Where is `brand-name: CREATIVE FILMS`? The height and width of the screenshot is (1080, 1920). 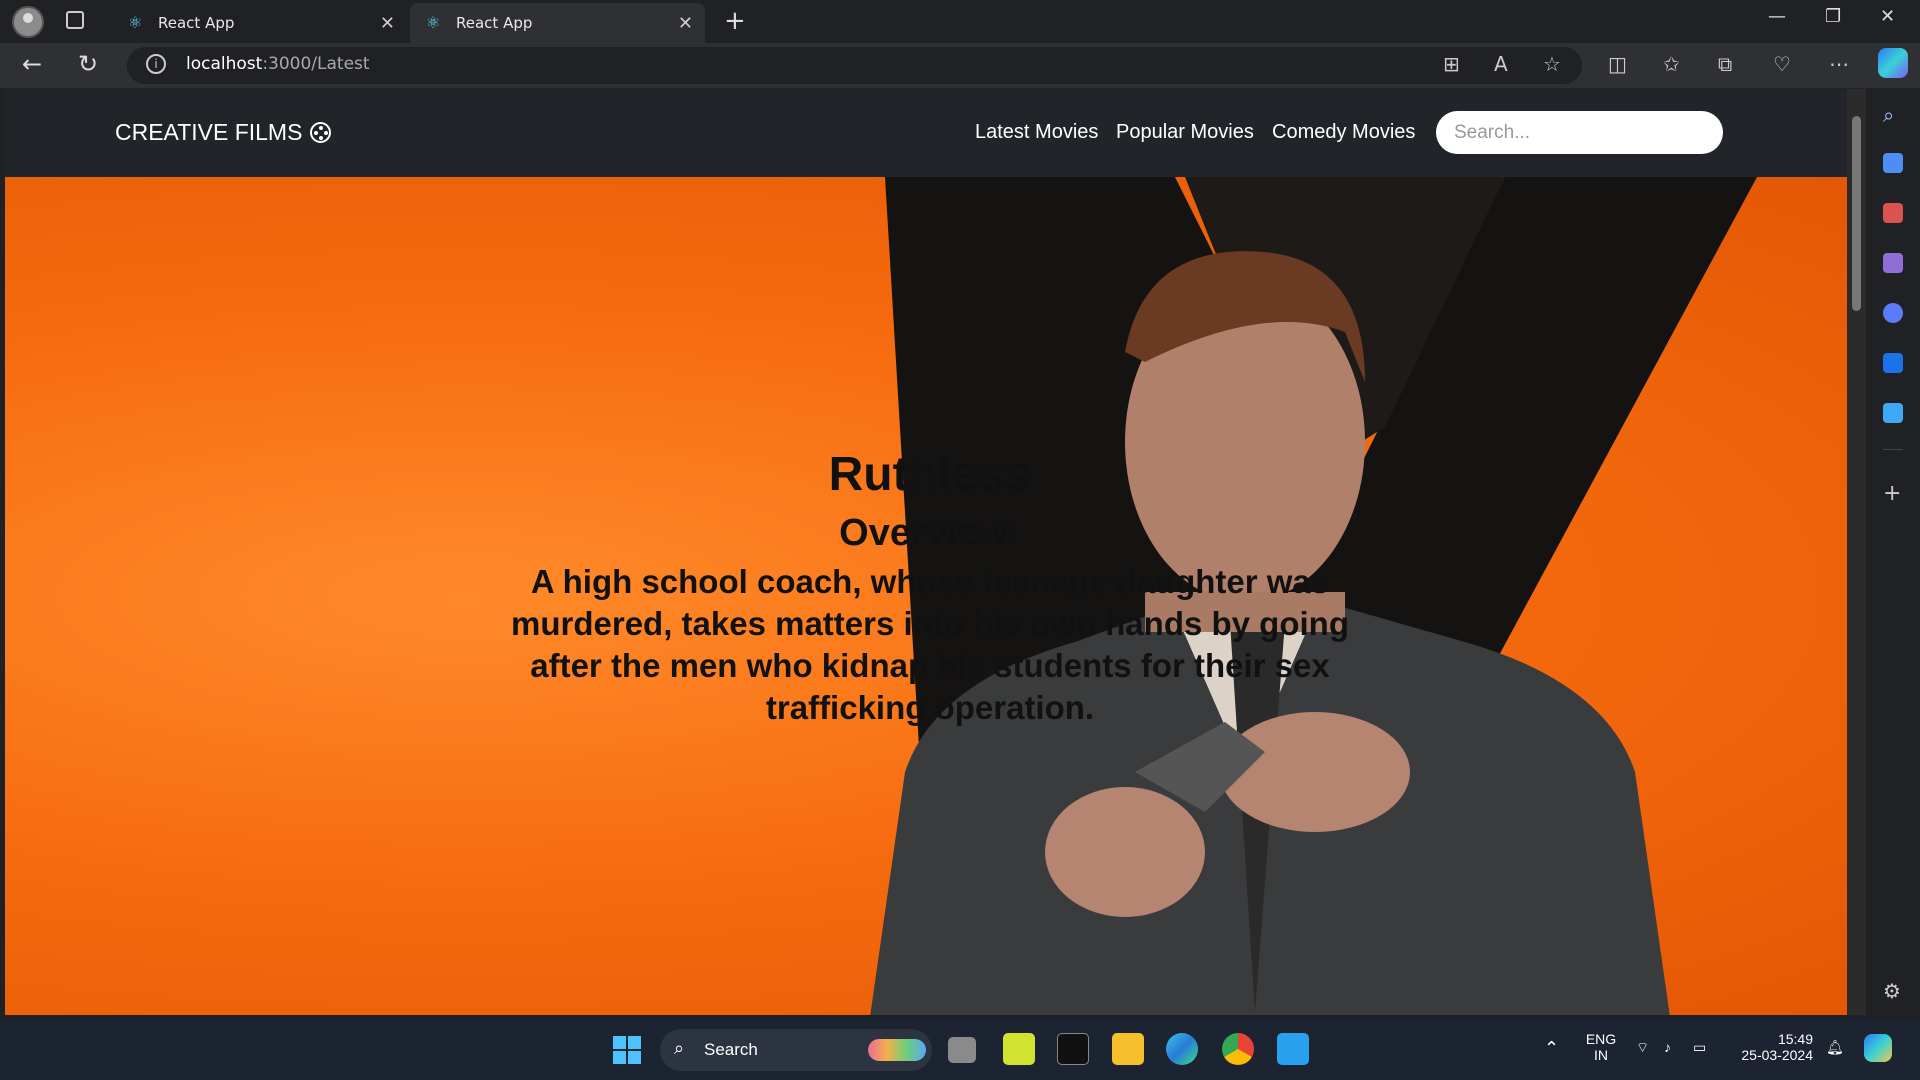 brand-name: CREATIVE FILMS is located at coordinates (208, 132).